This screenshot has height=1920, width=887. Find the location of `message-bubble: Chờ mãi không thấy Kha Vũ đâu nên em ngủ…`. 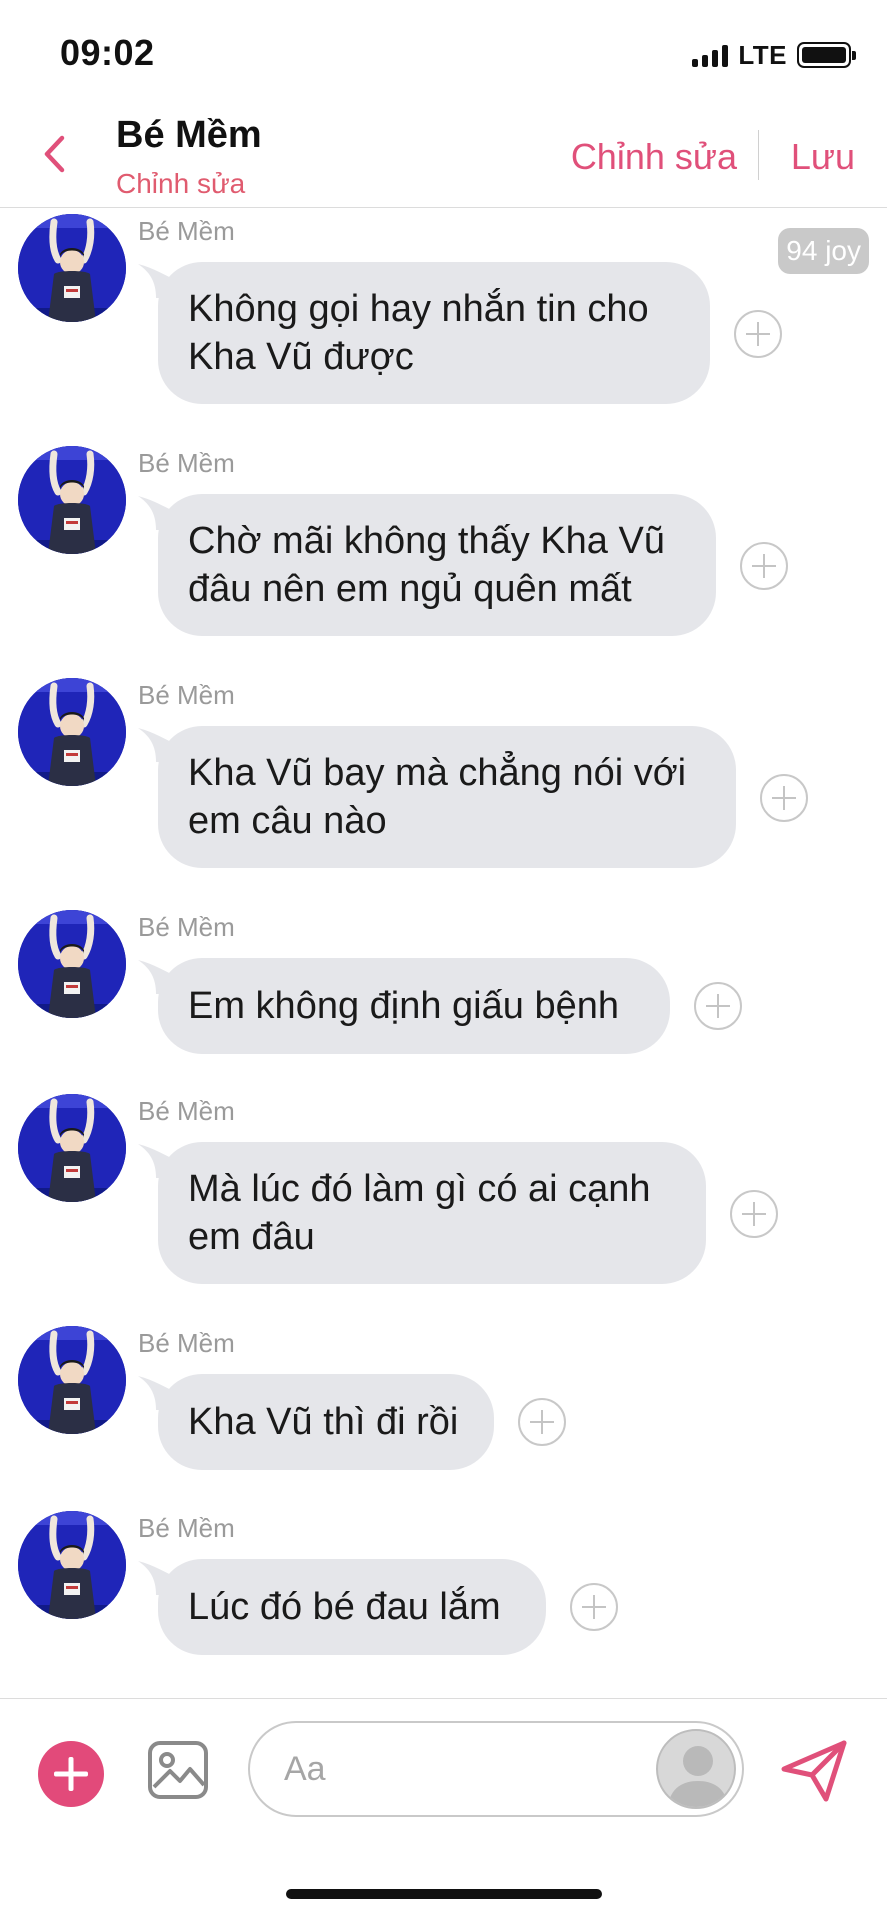

message-bubble: Chờ mãi không thấy Kha Vũ đâu nên em ngủ… is located at coordinates (437, 565).